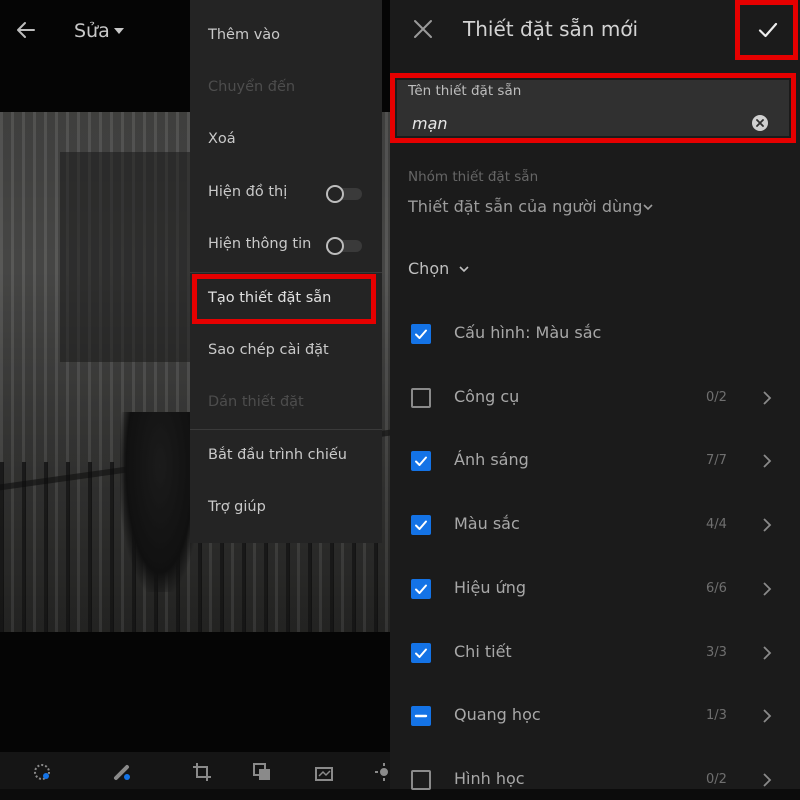 This screenshot has height=800, width=800. I want to click on edit-mode-title: Sửa, so click(92, 31).